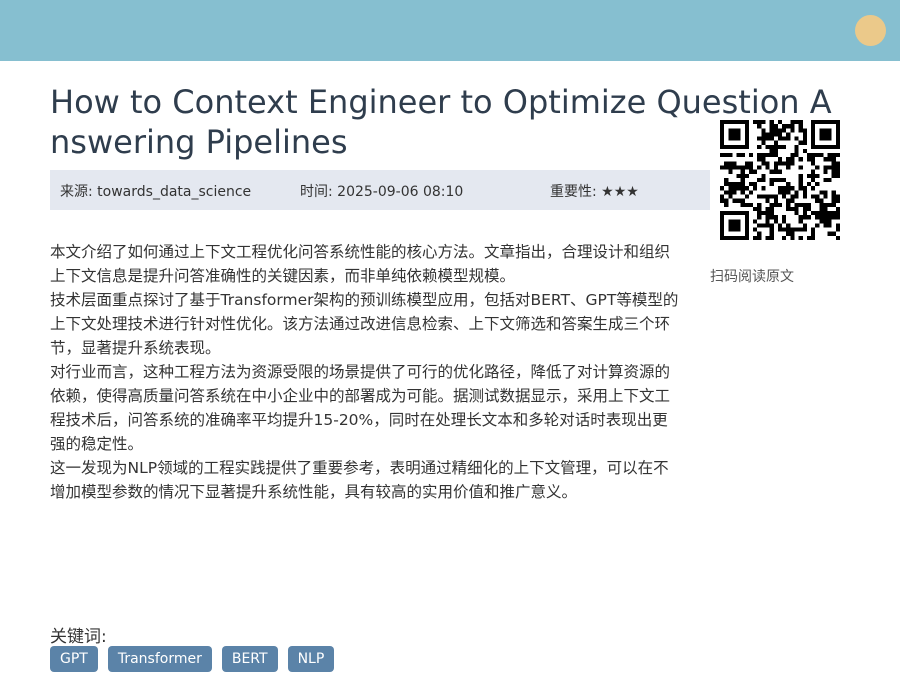 The image size is (900, 700). I want to click on meta-source: 来源: towards_data_science, so click(156, 192).